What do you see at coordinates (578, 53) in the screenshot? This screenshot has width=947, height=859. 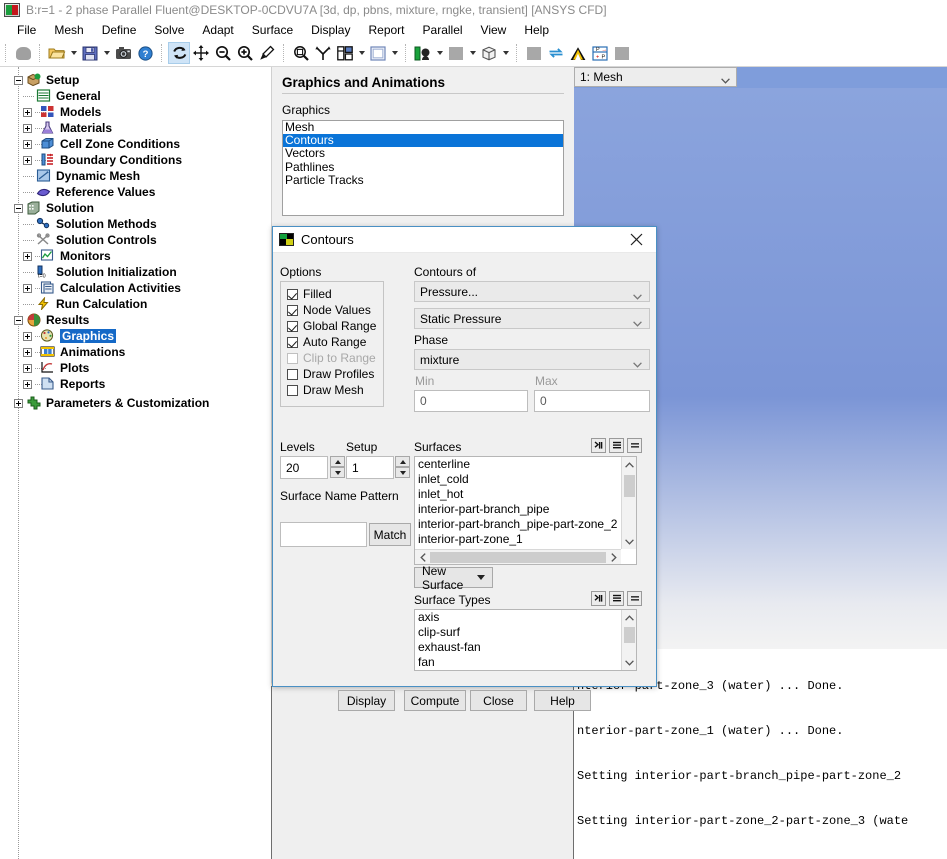 I see `ansys-logo-icon` at bounding box center [578, 53].